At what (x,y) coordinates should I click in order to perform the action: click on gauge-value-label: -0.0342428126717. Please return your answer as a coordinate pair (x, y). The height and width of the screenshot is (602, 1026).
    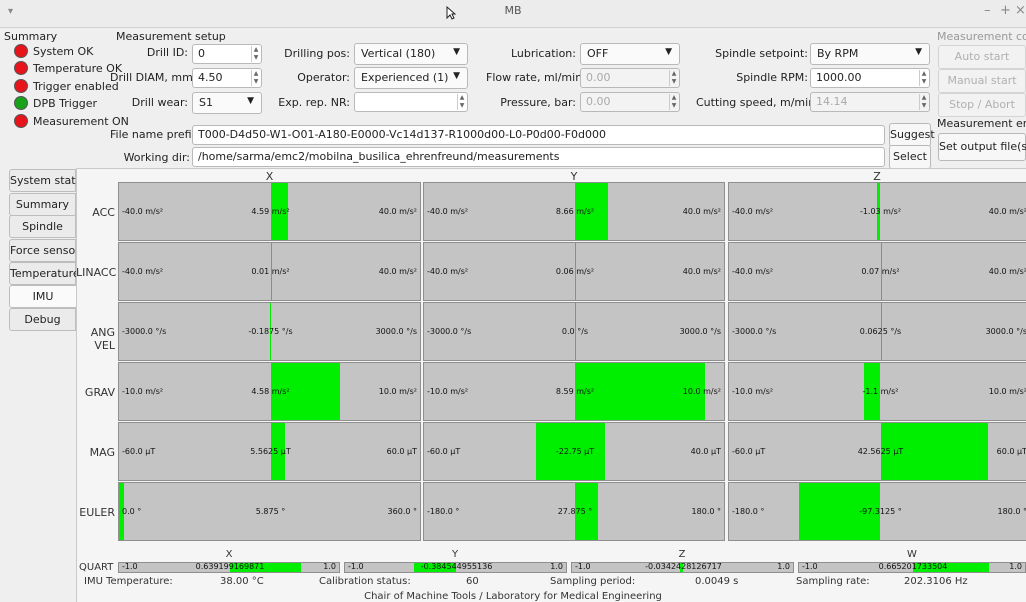
    Looking at the image, I should click on (683, 566).